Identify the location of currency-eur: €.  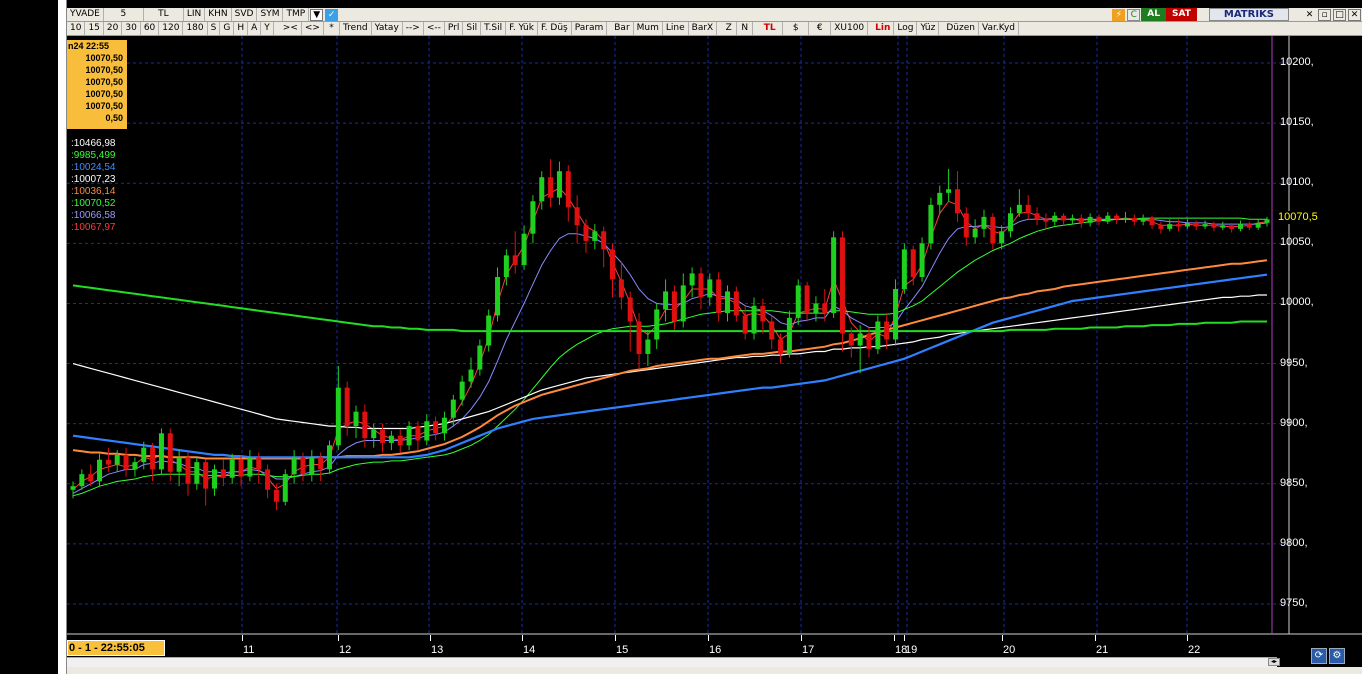
(820, 28).